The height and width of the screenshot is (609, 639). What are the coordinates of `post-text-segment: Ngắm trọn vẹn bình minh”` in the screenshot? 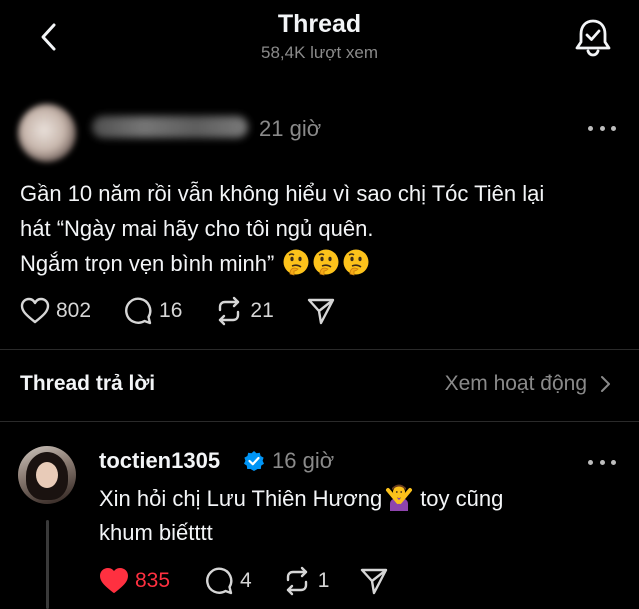 It's located at (147, 263).